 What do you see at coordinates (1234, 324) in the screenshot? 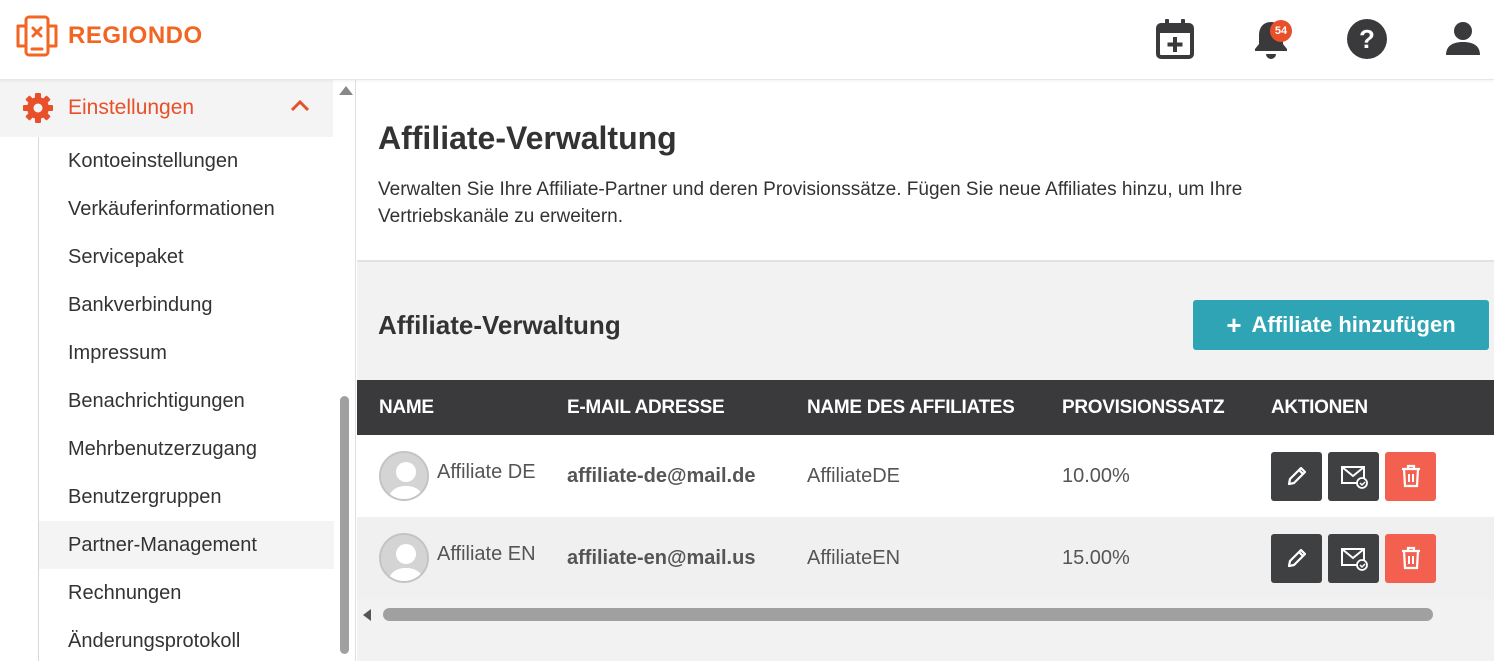
I see `plus-icon: +` at bounding box center [1234, 324].